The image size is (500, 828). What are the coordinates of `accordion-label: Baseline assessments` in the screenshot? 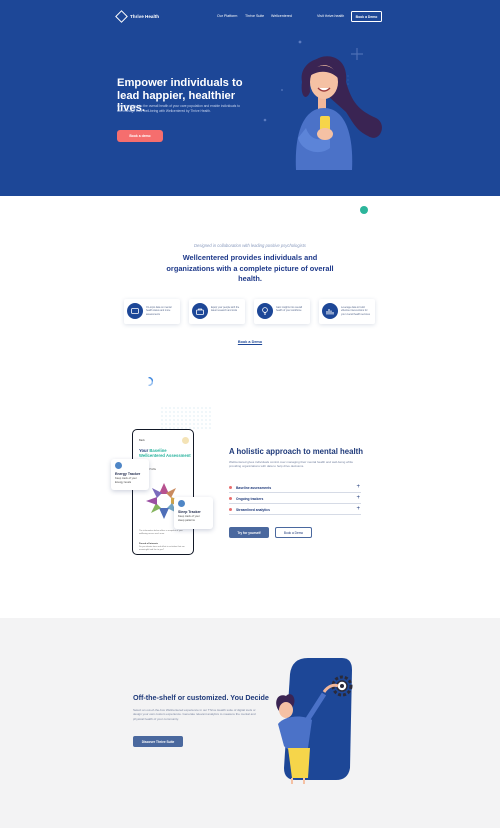 It's located at (254, 487).